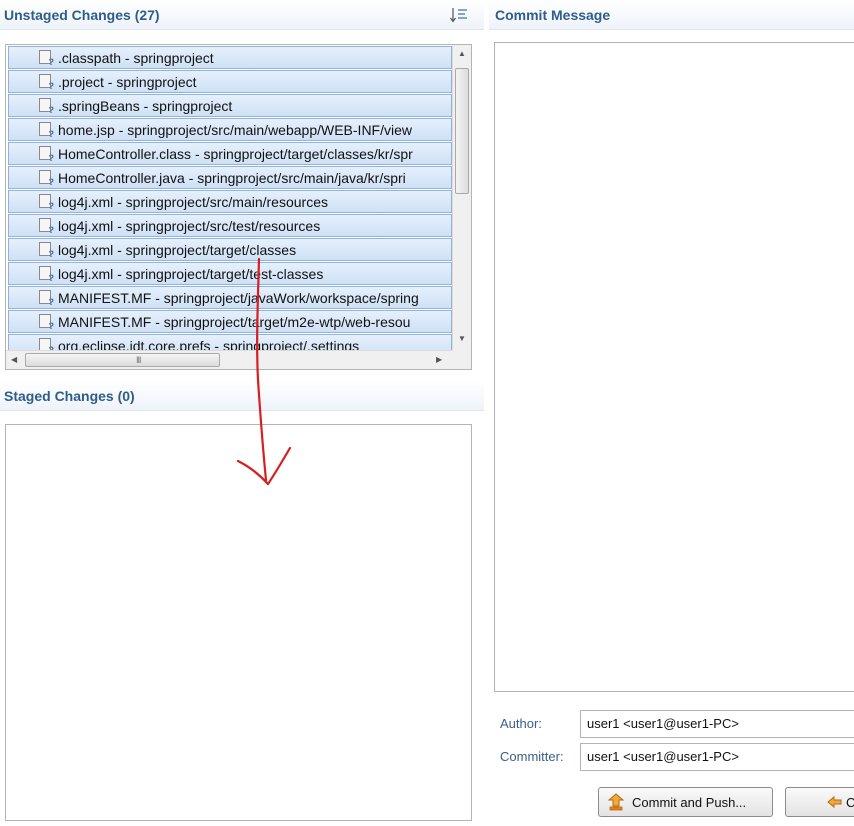  What do you see at coordinates (717, 724) in the screenshot?
I see `author-field: user1 <user1@user1-PC>` at bounding box center [717, 724].